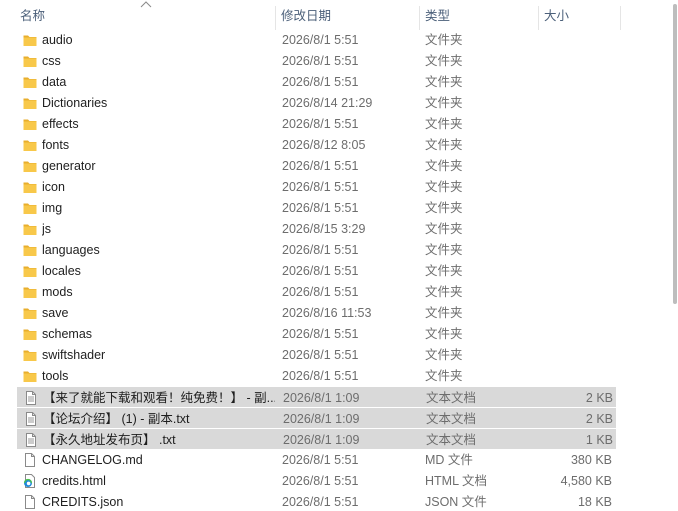 This screenshot has height=511, width=678. What do you see at coordinates (591, 460) in the screenshot?
I see `file-size: 380 KB` at bounding box center [591, 460].